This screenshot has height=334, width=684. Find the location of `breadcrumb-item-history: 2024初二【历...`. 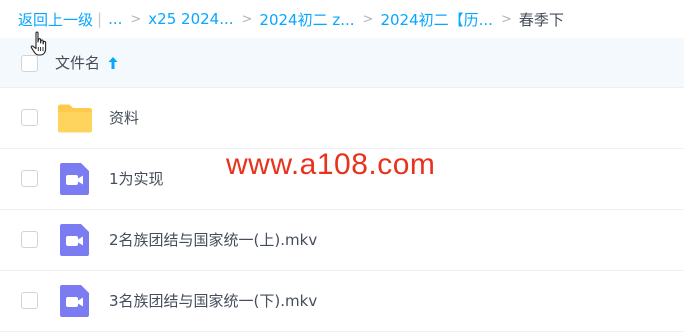

breadcrumb-item-history: 2024初二【历... is located at coordinates (436, 19).